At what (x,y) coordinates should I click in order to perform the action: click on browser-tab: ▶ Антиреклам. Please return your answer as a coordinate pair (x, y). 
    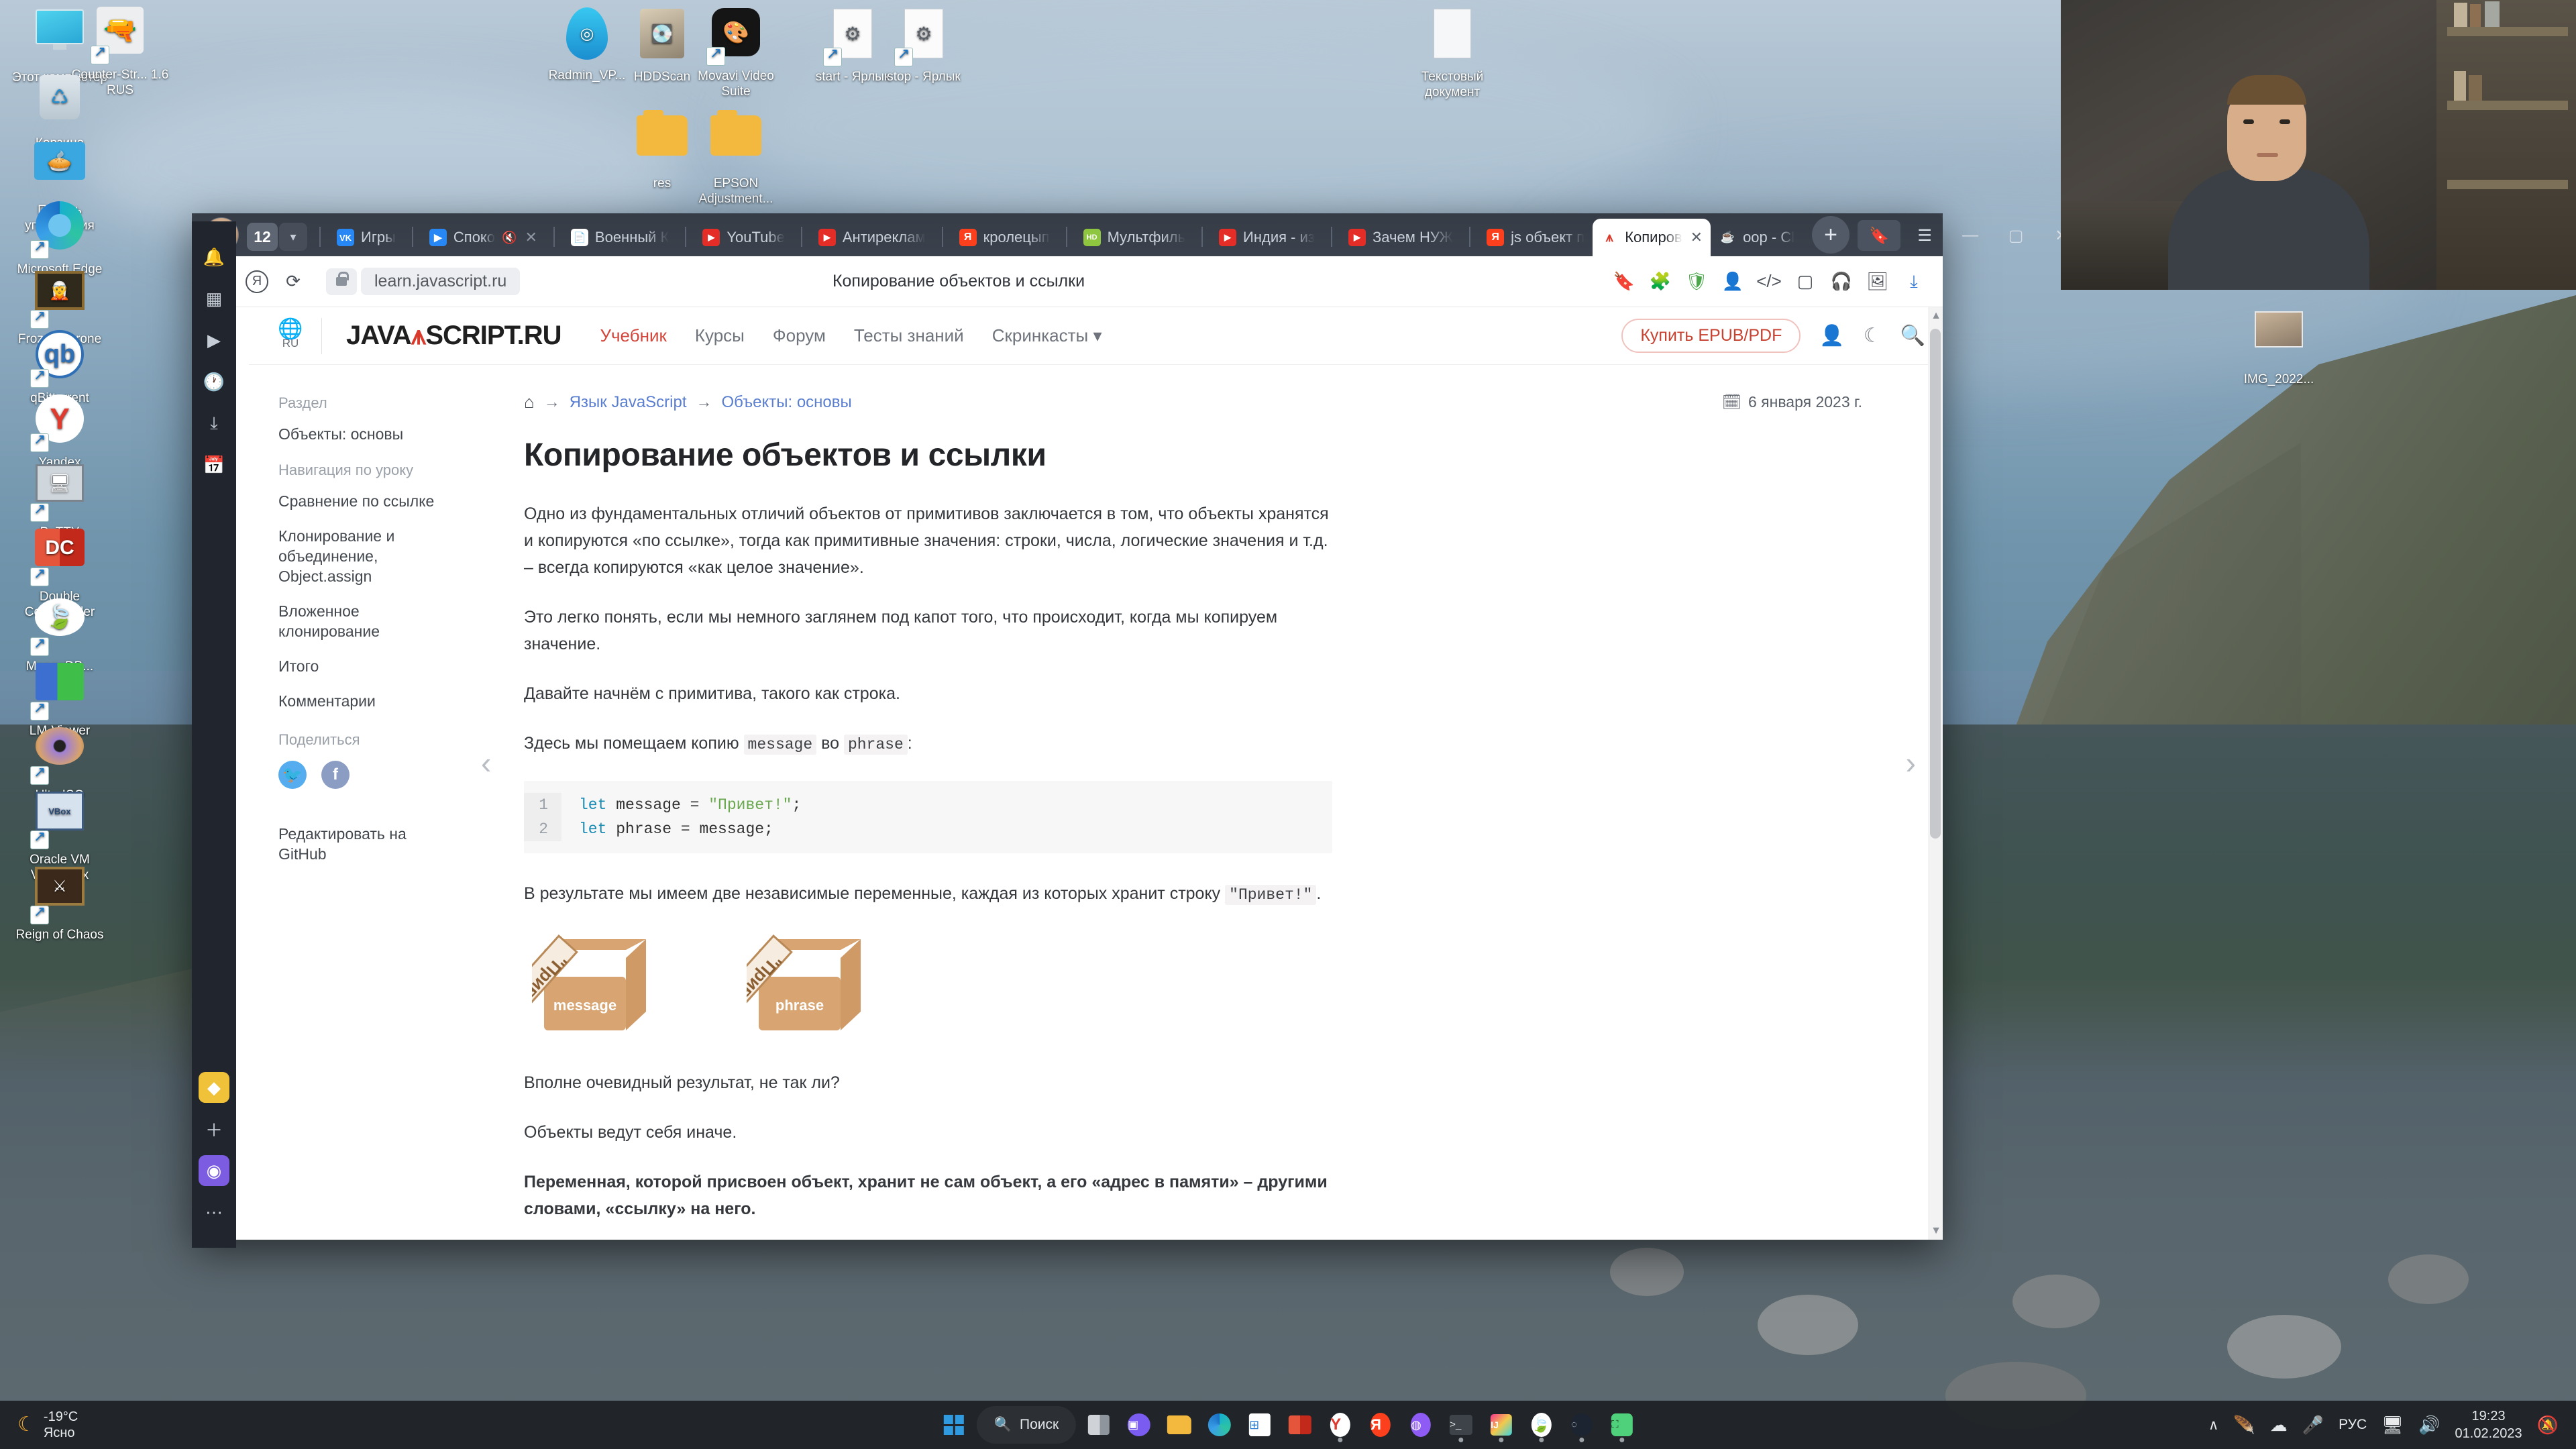
    Looking at the image, I should click on (872, 237).